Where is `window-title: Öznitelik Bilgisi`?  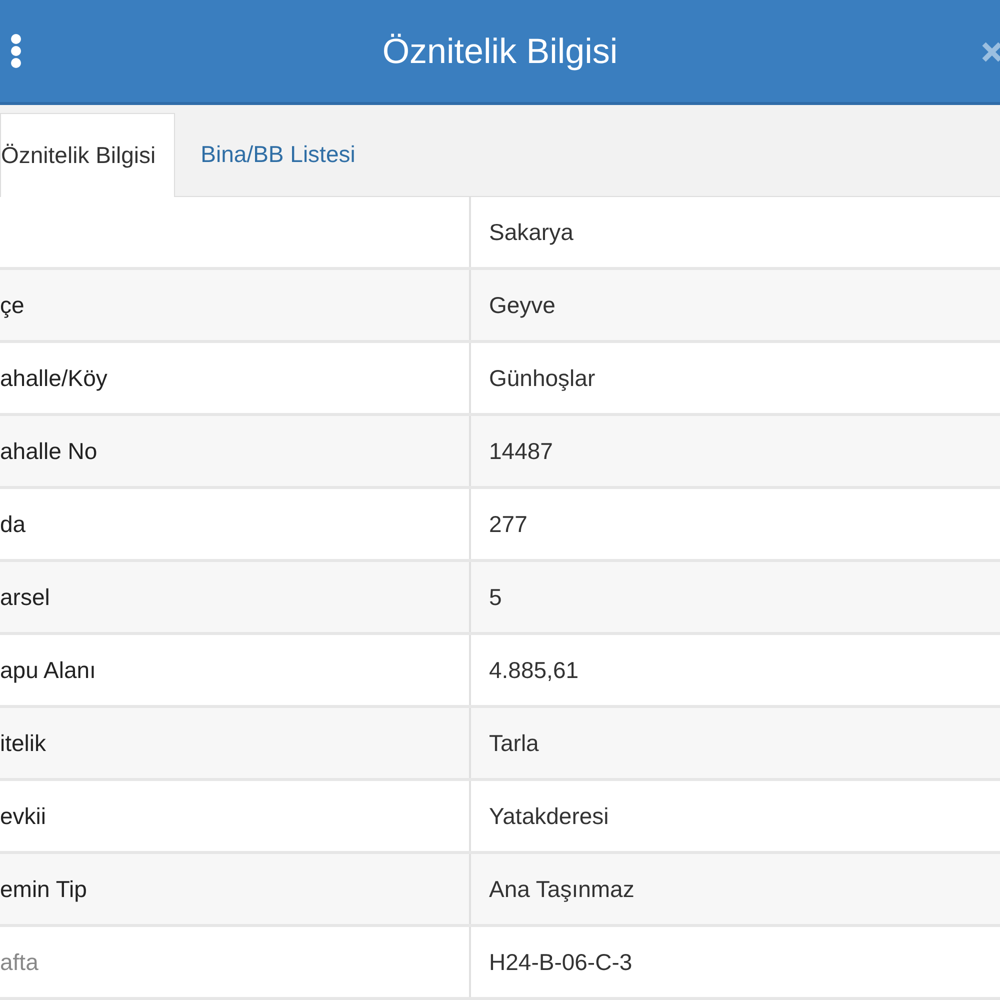
window-title: Öznitelik Bilgisi is located at coordinates (500, 51).